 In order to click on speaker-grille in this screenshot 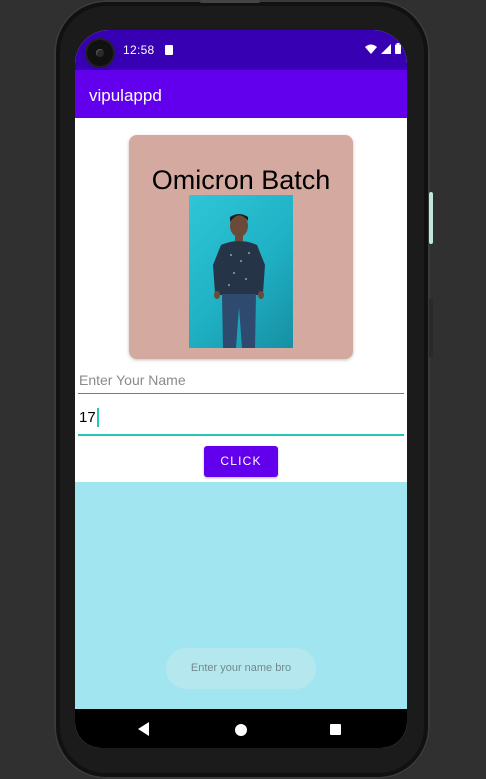, I will do `click(230, 1)`.